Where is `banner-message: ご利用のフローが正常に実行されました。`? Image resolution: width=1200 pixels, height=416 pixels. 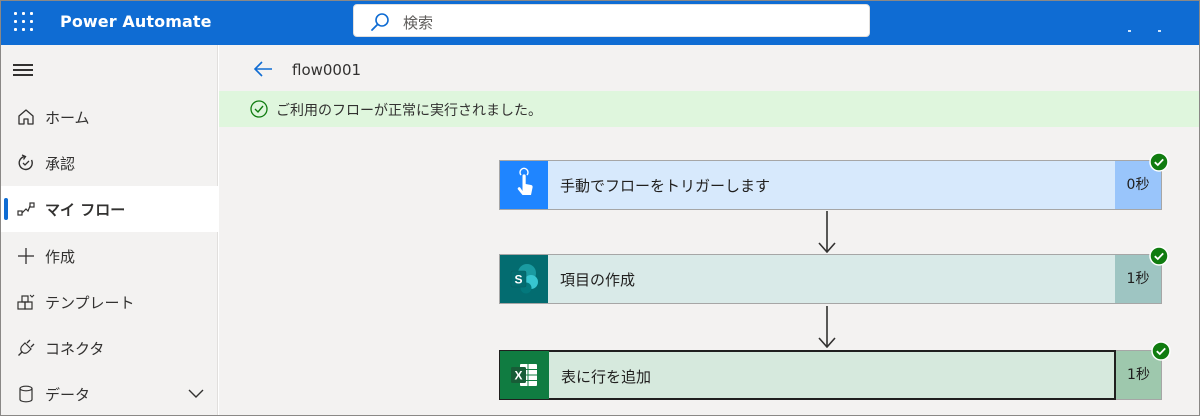
banner-message: ご利用のフローが正常に実行されました。 is located at coordinates (409, 111).